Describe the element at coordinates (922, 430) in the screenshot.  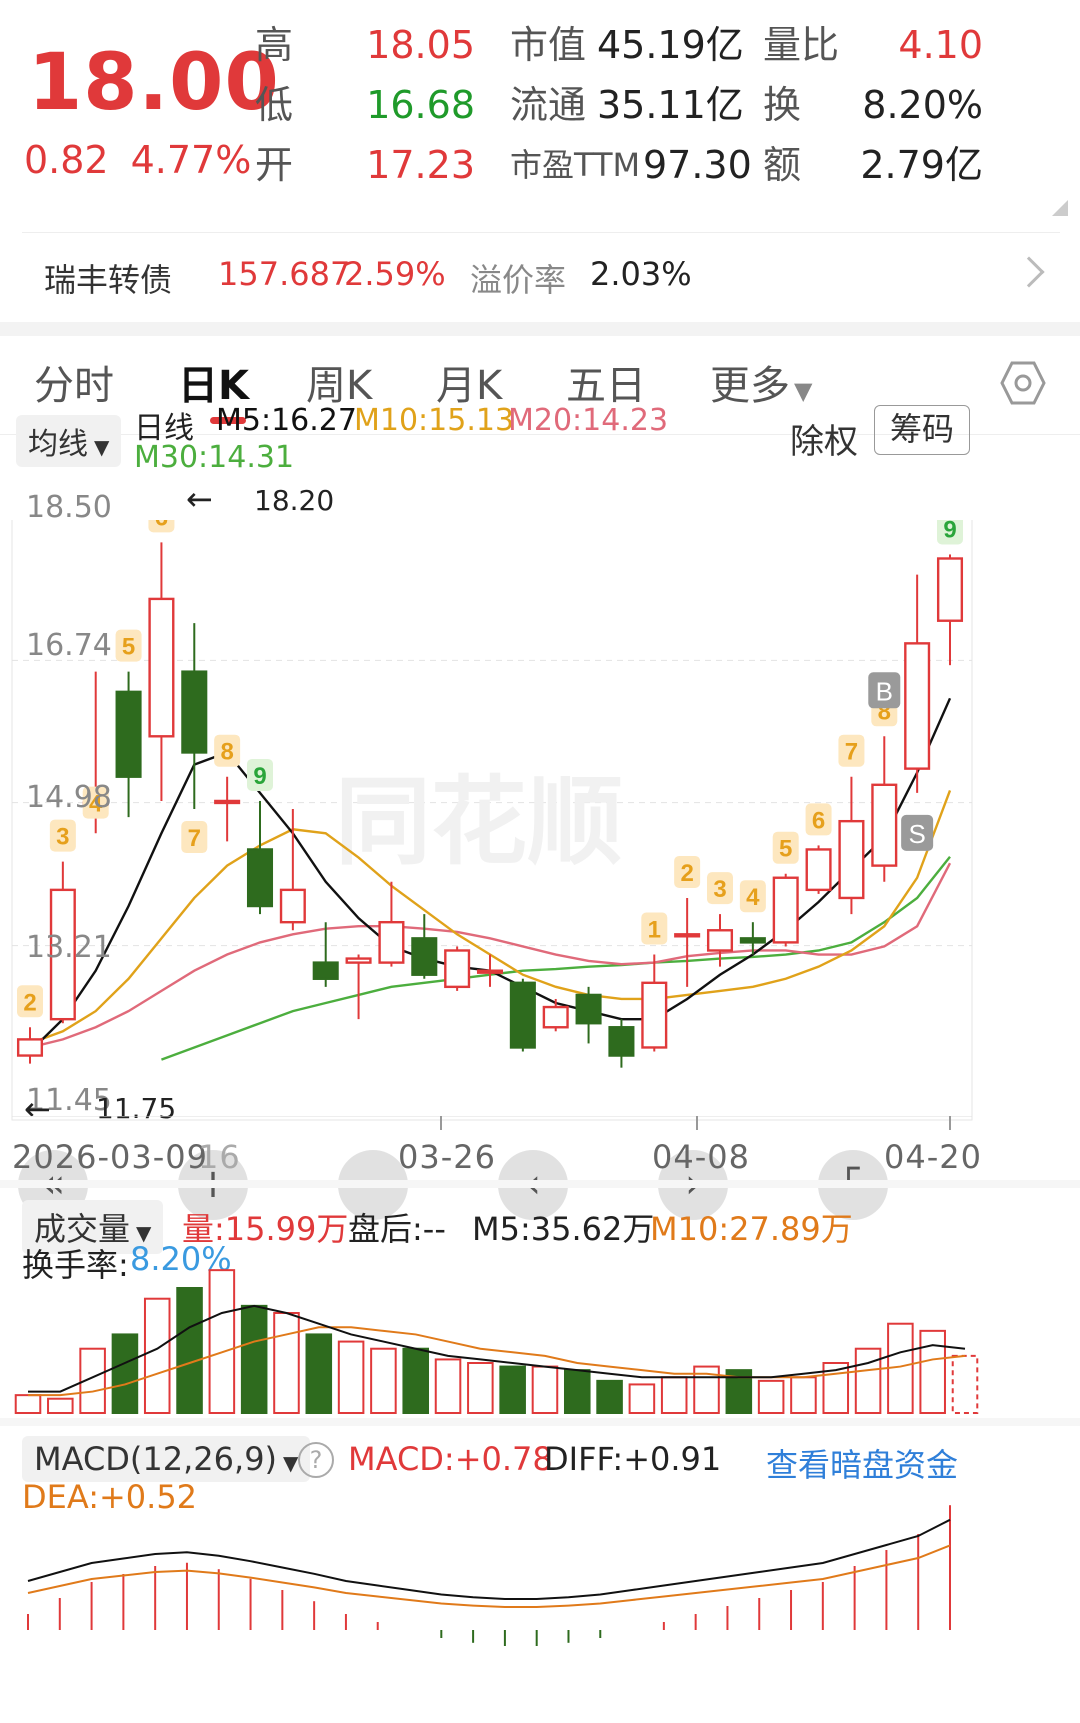
I see `chips-button: 筹码` at that location.